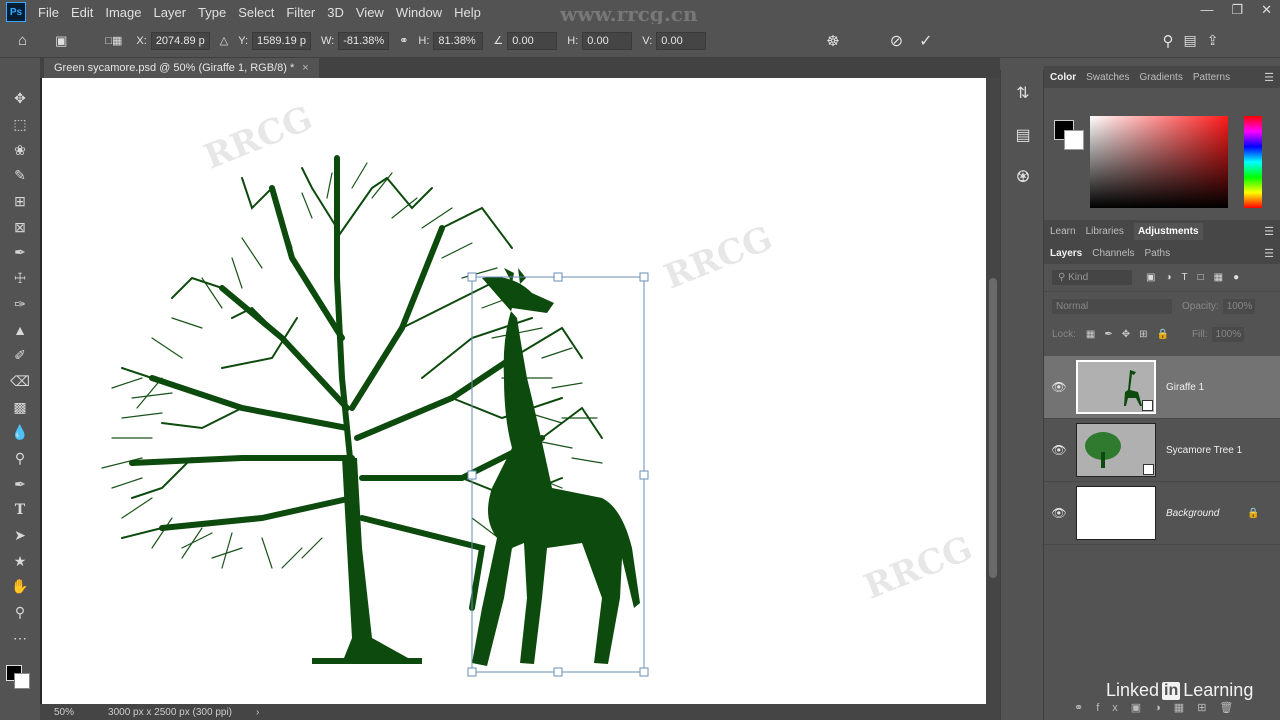  I want to click on properties-panel-icon: ⇅, so click(1023, 93).